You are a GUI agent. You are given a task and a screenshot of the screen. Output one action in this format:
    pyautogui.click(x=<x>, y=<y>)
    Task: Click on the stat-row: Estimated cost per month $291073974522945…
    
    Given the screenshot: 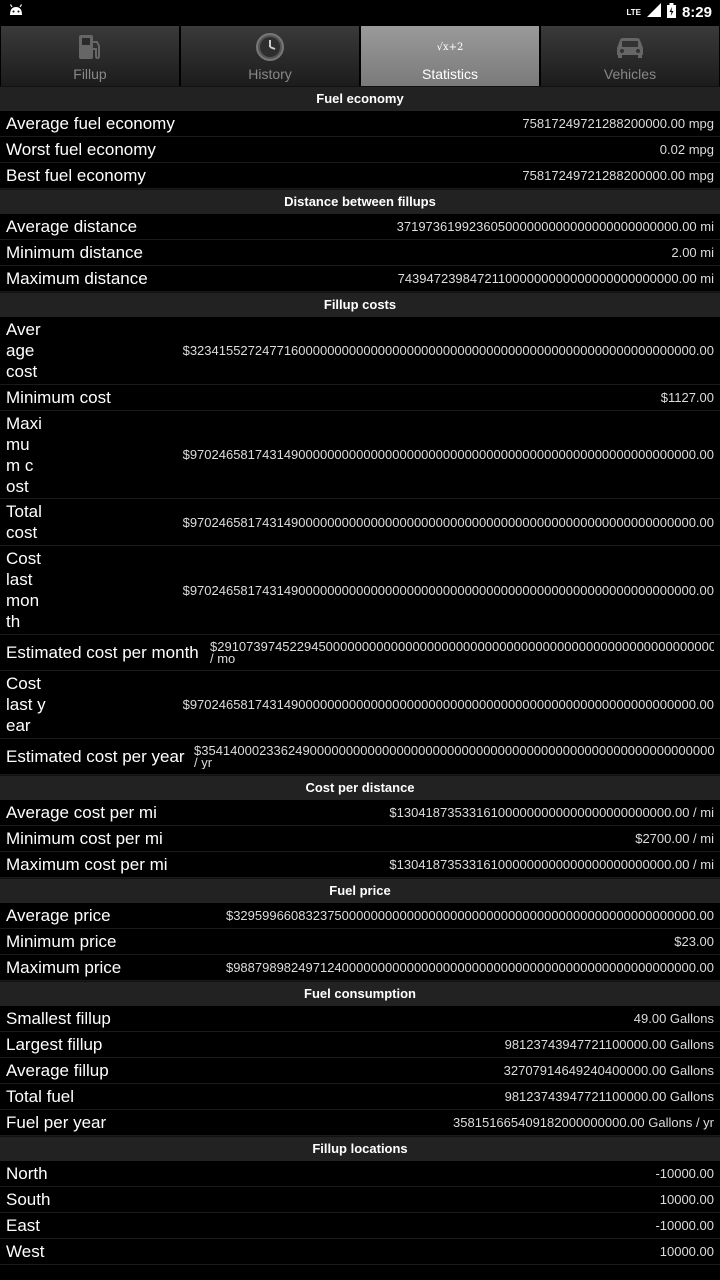 What is the action you would take?
    pyautogui.click(x=360, y=653)
    